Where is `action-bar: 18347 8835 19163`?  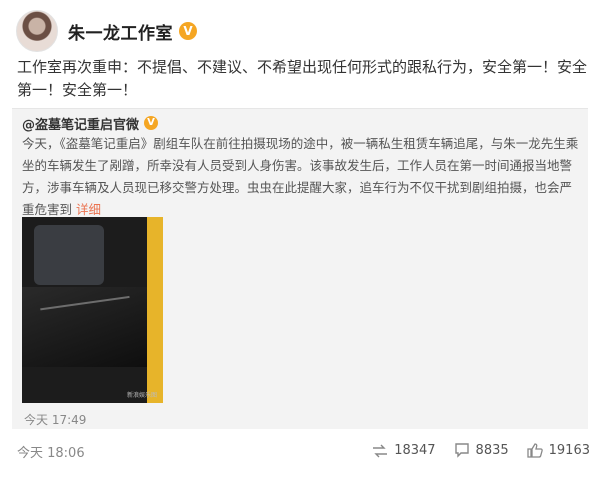
action-bar: 18347 8835 19163 is located at coordinates (472, 450).